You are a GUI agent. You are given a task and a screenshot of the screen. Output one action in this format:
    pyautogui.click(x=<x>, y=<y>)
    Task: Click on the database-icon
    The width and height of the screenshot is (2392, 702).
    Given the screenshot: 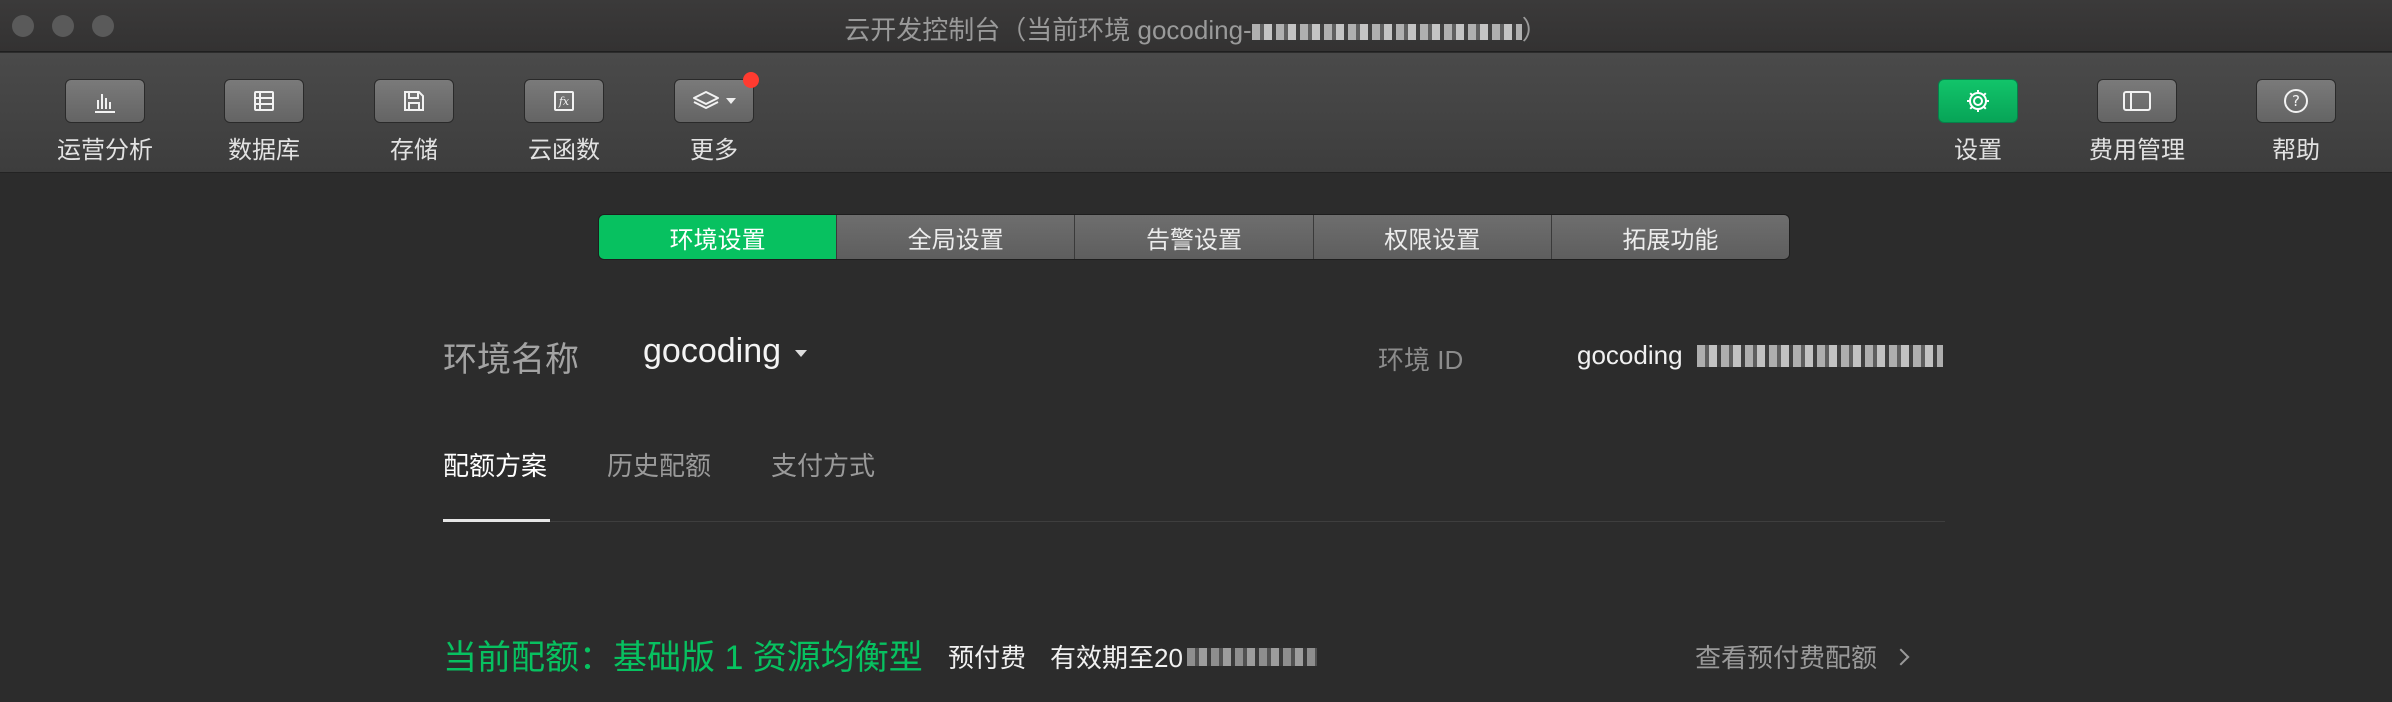 What is the action you would take?
    pyautogui.click(x=264, y=101)
    